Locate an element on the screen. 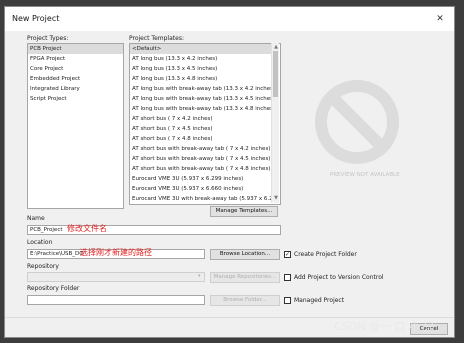 The image size is (464, 343). repository-folder-input is located at coordinates (116, 300).